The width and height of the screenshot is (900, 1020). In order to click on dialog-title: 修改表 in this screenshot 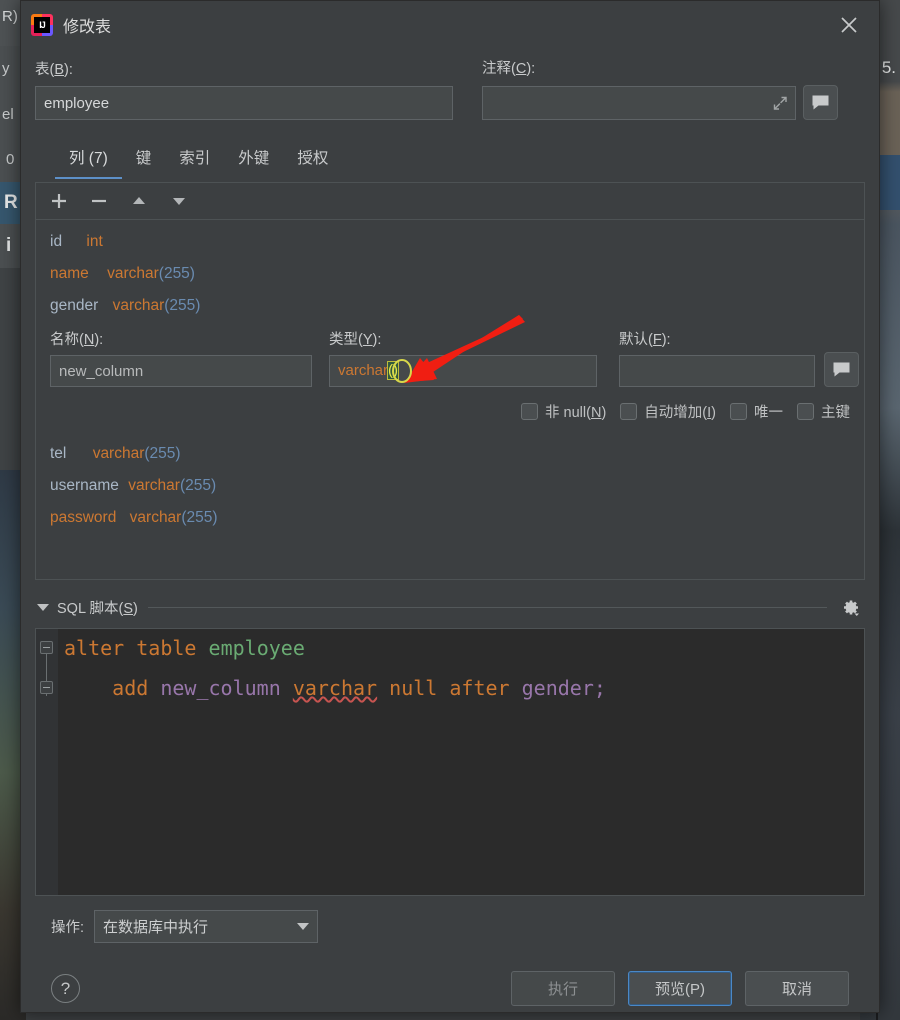, I will do `click(87, 27)`.